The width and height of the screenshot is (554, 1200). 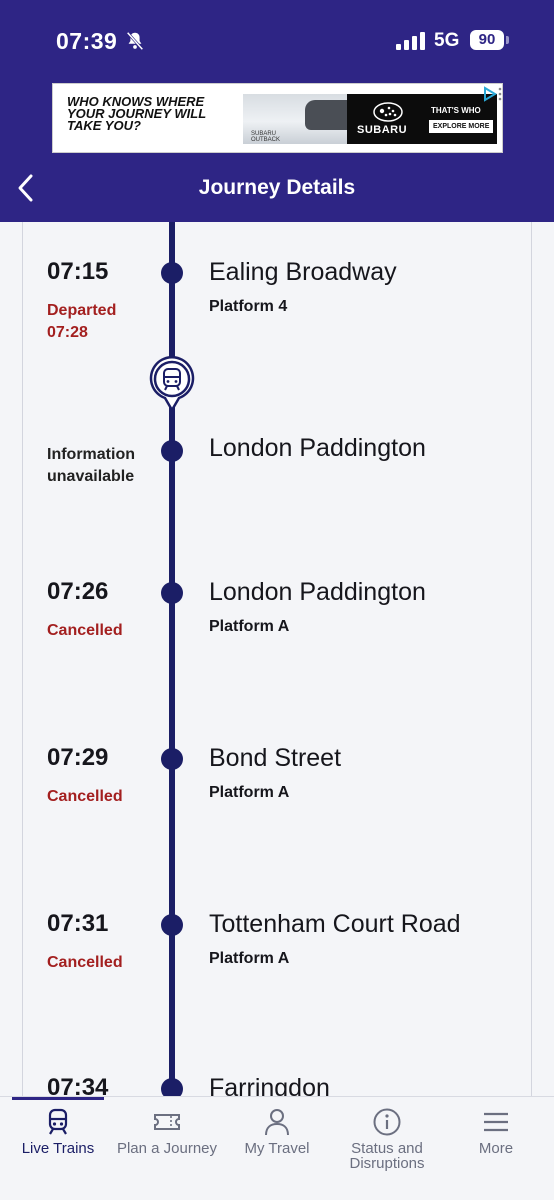 What do you see at coordinates (58, 1121) in the screenshot?
I see `train-icon` at bounding box center [58, 1121].